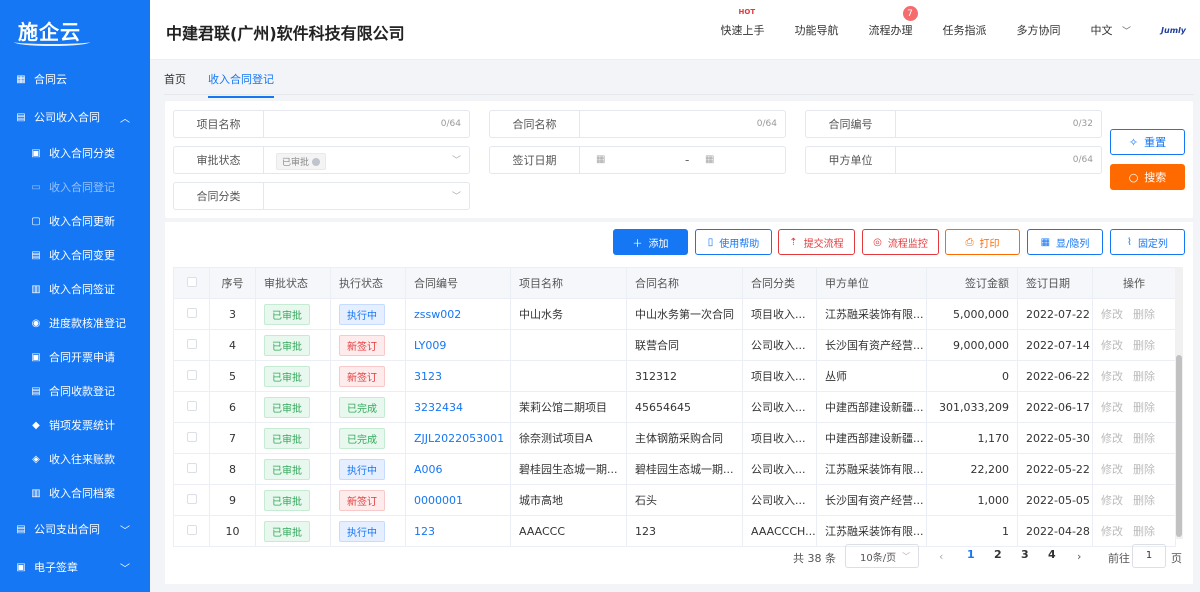 This screenshot has width=1200, height=592. Describe the element at coordinates (1147, 142) in the screenshot. I see `reset-button: ✧ 重置` at that location.